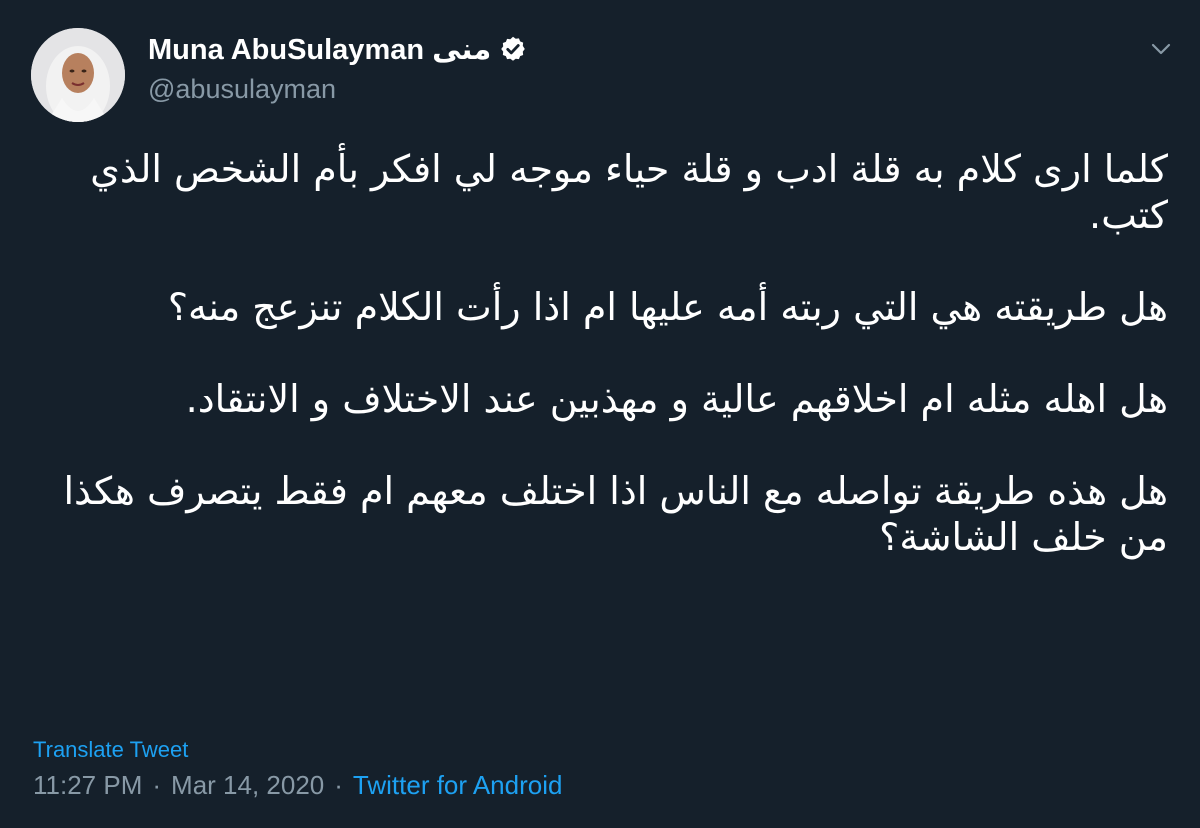  I want to click on author-info: Muna AbuSulayman منى @abusulayman, so click(337, 67).